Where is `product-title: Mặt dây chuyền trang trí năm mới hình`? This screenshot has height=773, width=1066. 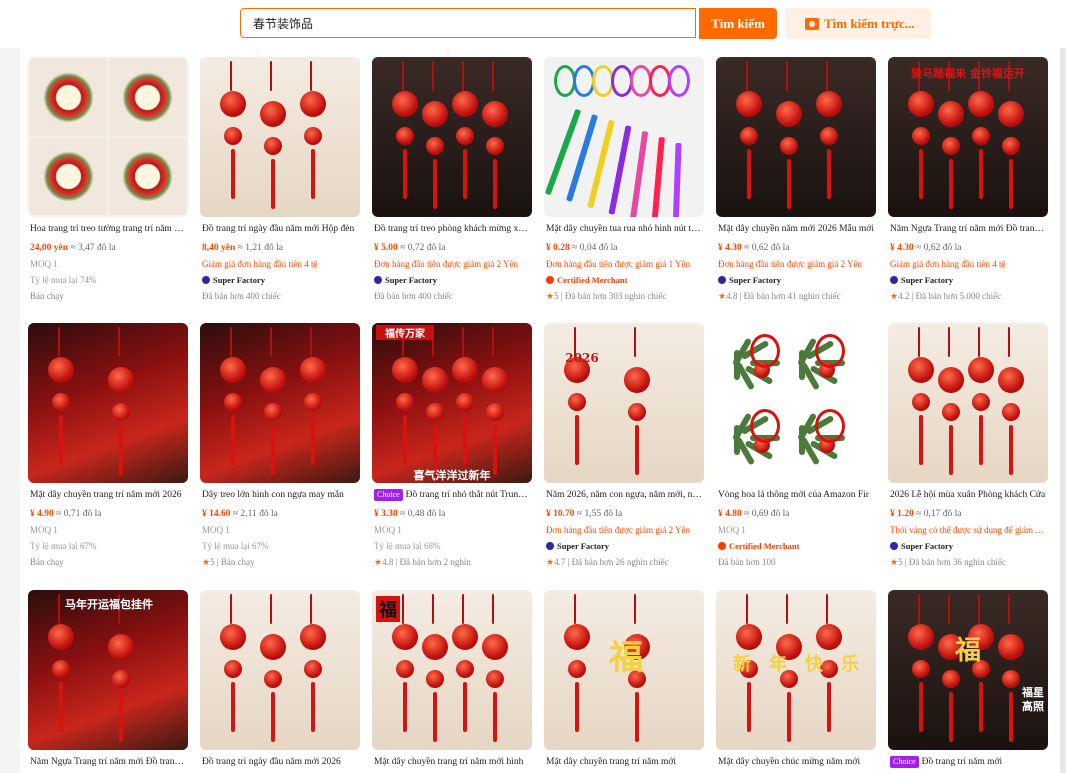 product-title: Mặt dây chuyền trang trí năm mới hình is located at coordinates (452, 762).